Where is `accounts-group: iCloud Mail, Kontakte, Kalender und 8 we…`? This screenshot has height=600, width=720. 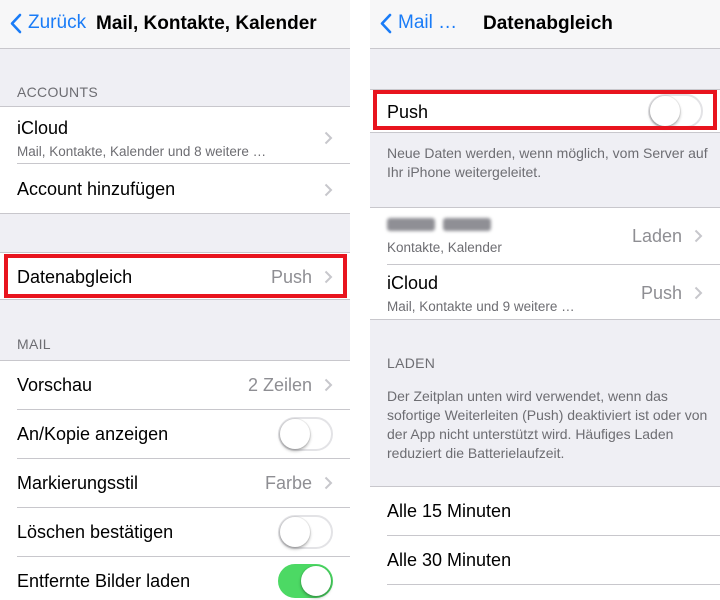 accounts-group: iCloud Mail, Kontakte, Kalender und 8 we… is located at coordinates (175, 160).